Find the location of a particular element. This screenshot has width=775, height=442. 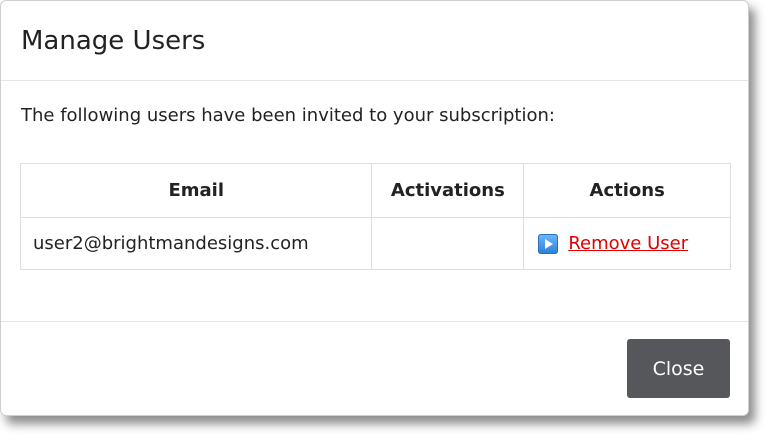

dialog-title: Manage Users is located at coordinates (113, 41).